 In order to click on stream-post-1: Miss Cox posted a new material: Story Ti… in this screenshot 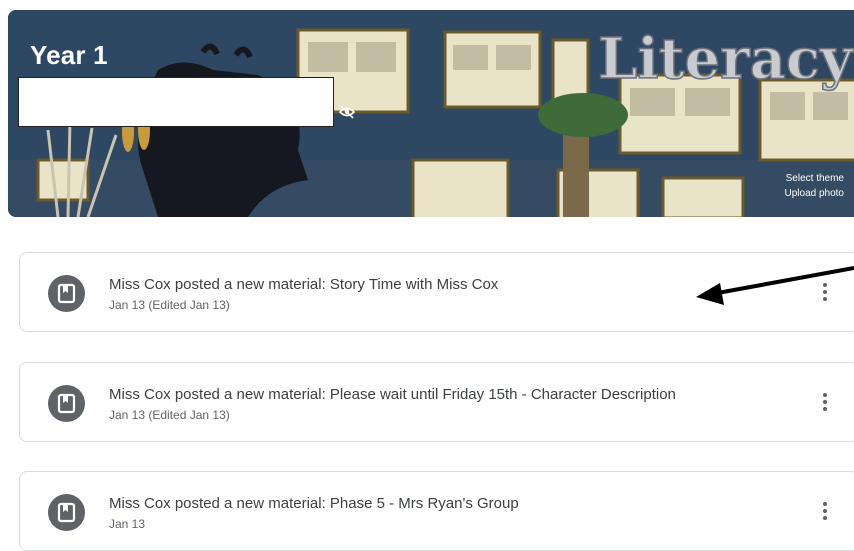, I will do `click(436, 292)`.